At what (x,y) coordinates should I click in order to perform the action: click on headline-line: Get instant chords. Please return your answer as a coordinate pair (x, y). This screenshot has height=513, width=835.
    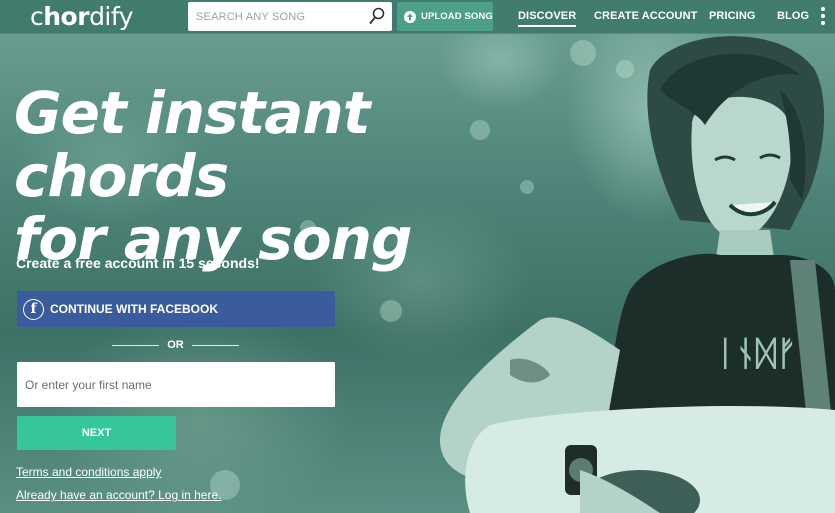
    Looking at the image, I should click on (192, 144).